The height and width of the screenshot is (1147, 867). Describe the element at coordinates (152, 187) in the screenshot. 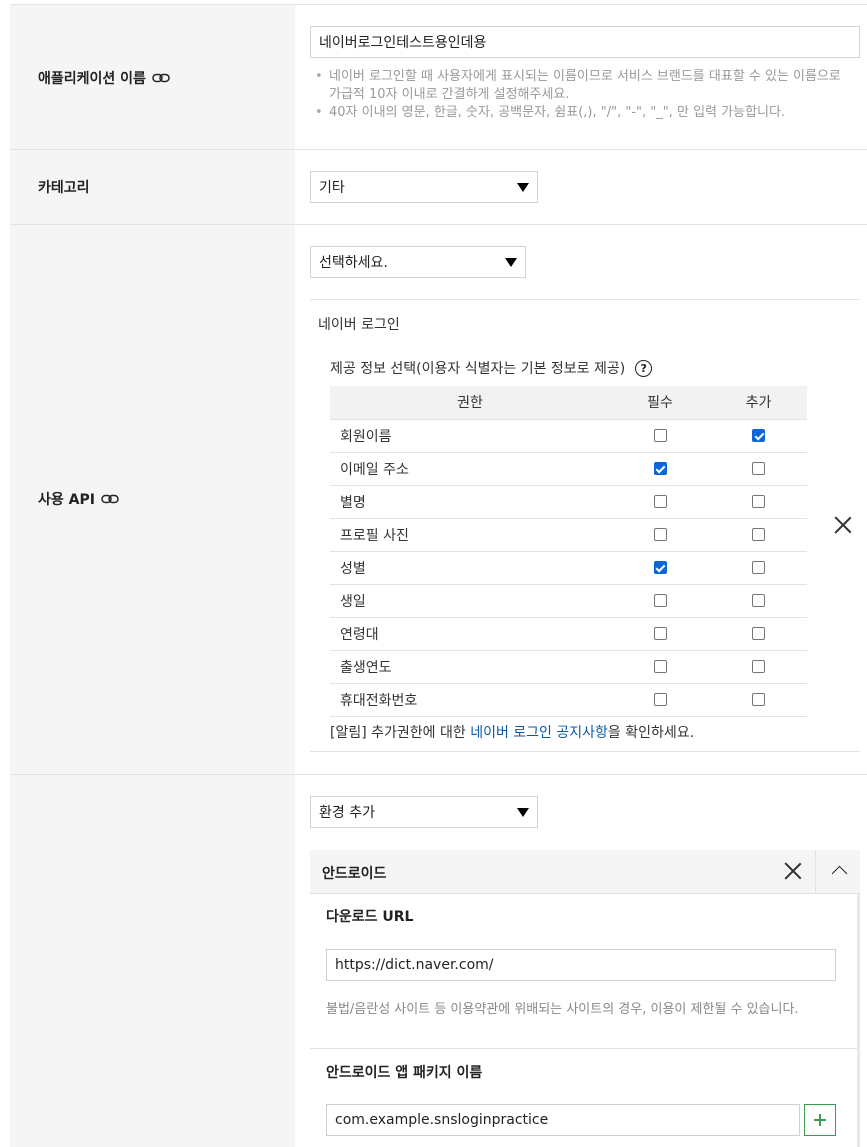

I see `category-label-cell: 카테고리` at that location.